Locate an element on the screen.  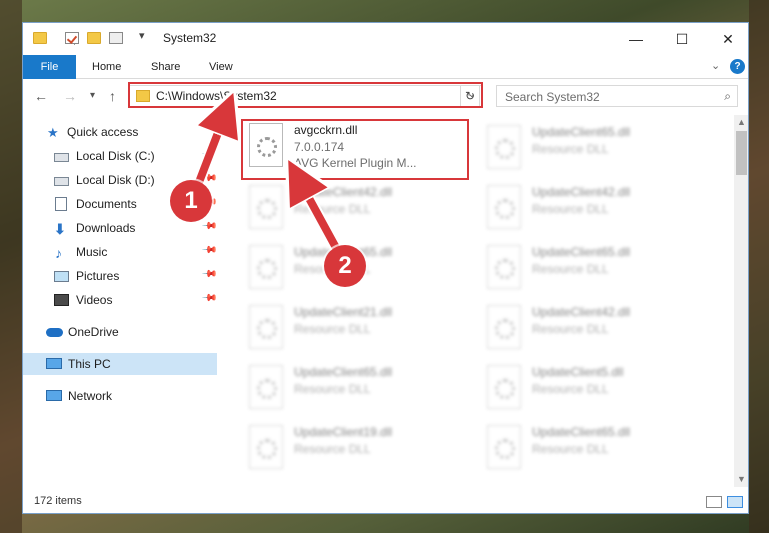
file-tile: UpdateClient21.dll Resource DLL is located at coordinates (362, 329).